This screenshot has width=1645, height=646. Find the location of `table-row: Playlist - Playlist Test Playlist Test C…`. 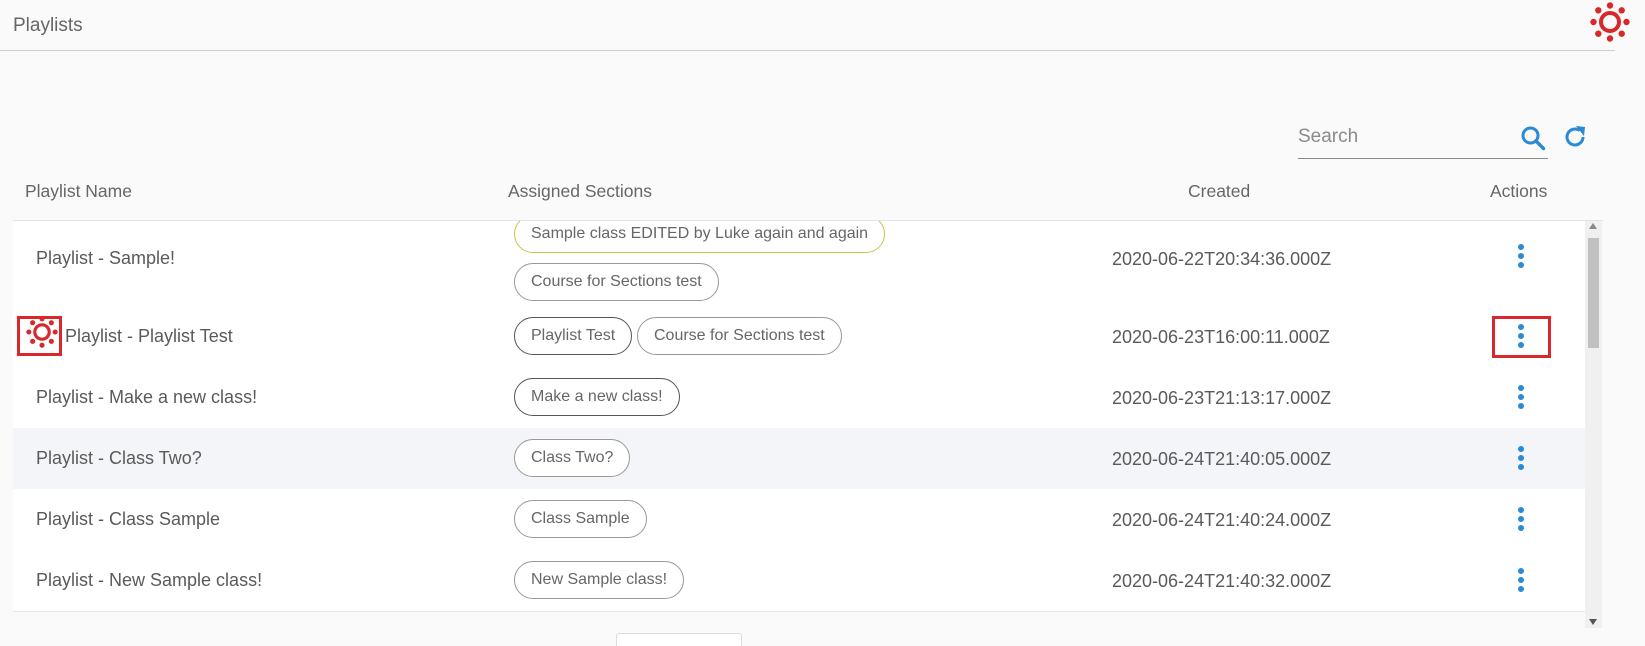

table-row: Playlist - Playlist Test Playlist Test C… is located at coordinates (799, 337).